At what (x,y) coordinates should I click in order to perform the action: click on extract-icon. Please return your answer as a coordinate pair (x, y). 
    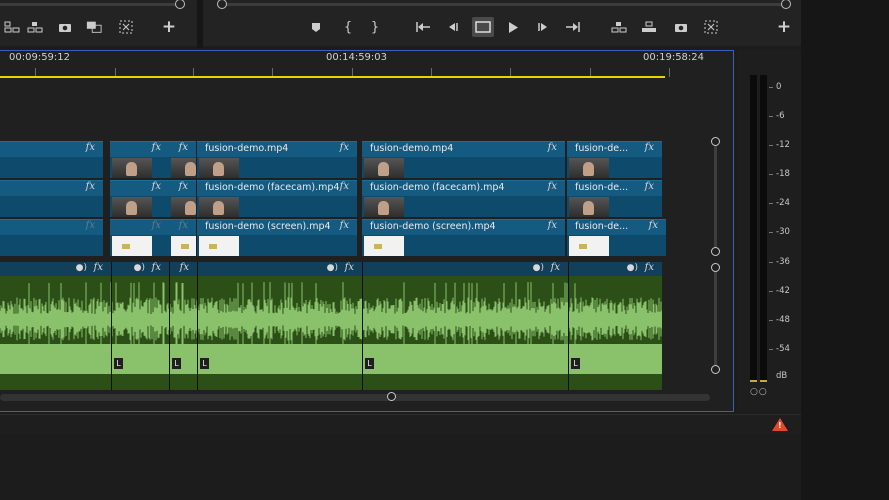
    Looking at the image, I should click on (649, 27).